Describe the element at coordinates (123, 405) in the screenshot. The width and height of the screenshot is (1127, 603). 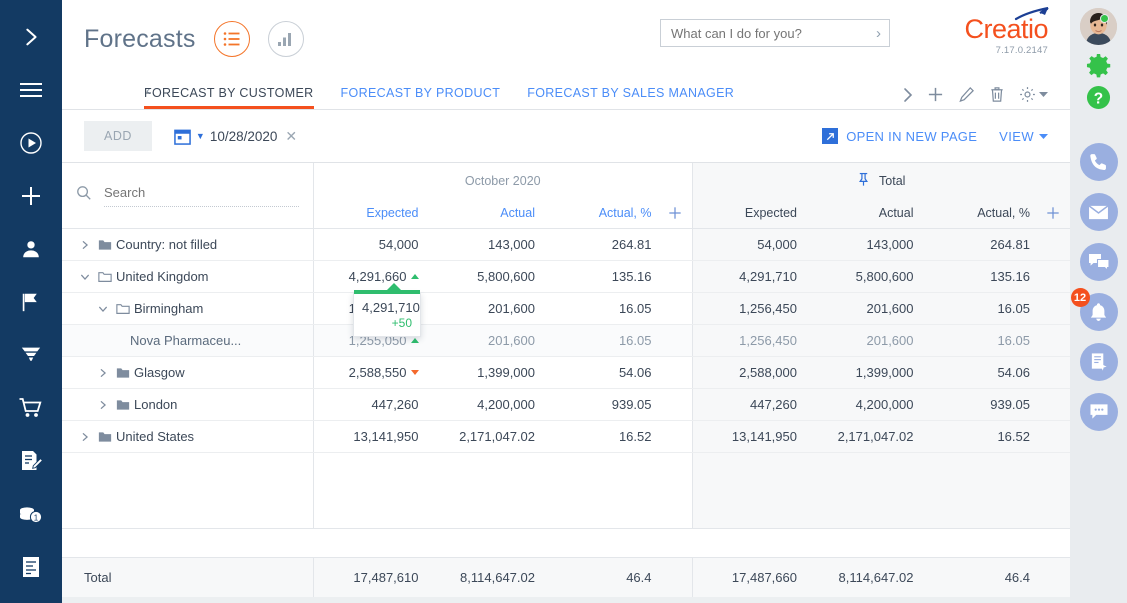
I see `folder-closed-icon` at that location.